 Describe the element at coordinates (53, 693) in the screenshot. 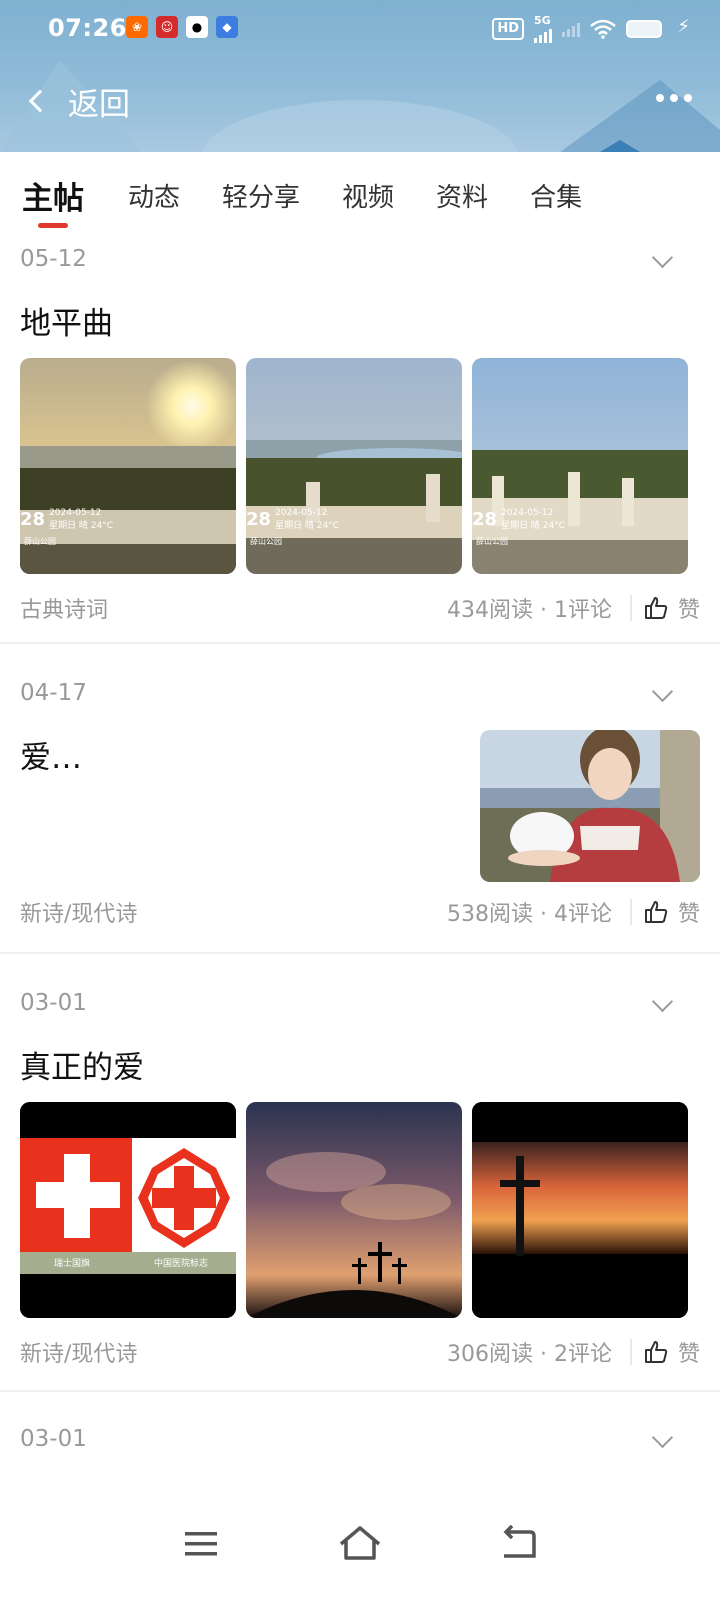

I see `post-date: 04-17` at that location.